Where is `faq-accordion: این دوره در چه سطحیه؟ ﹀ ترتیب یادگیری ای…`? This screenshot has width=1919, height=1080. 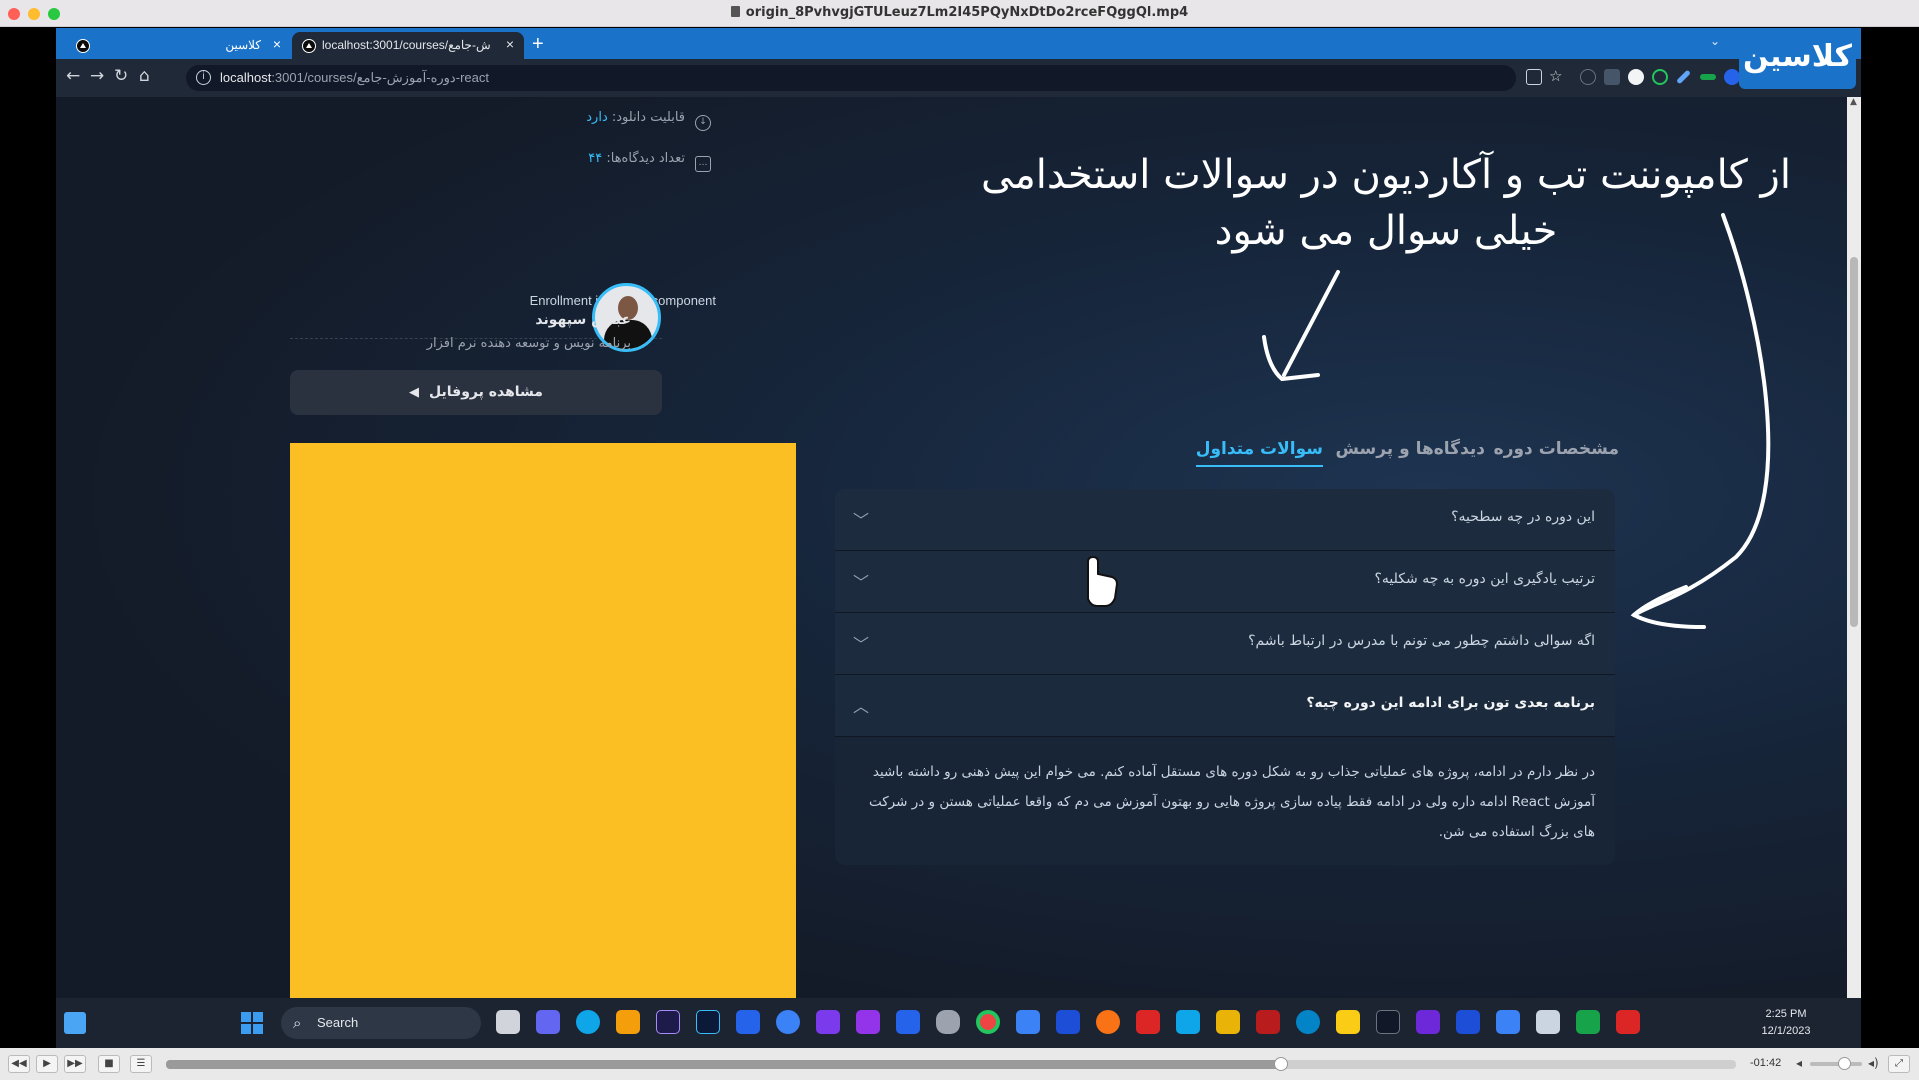 faq-accordion: این دوره در چه سطحیه؟ ﹀ ترتیب یادگیری ای… is located at coordinates (1225, 677).